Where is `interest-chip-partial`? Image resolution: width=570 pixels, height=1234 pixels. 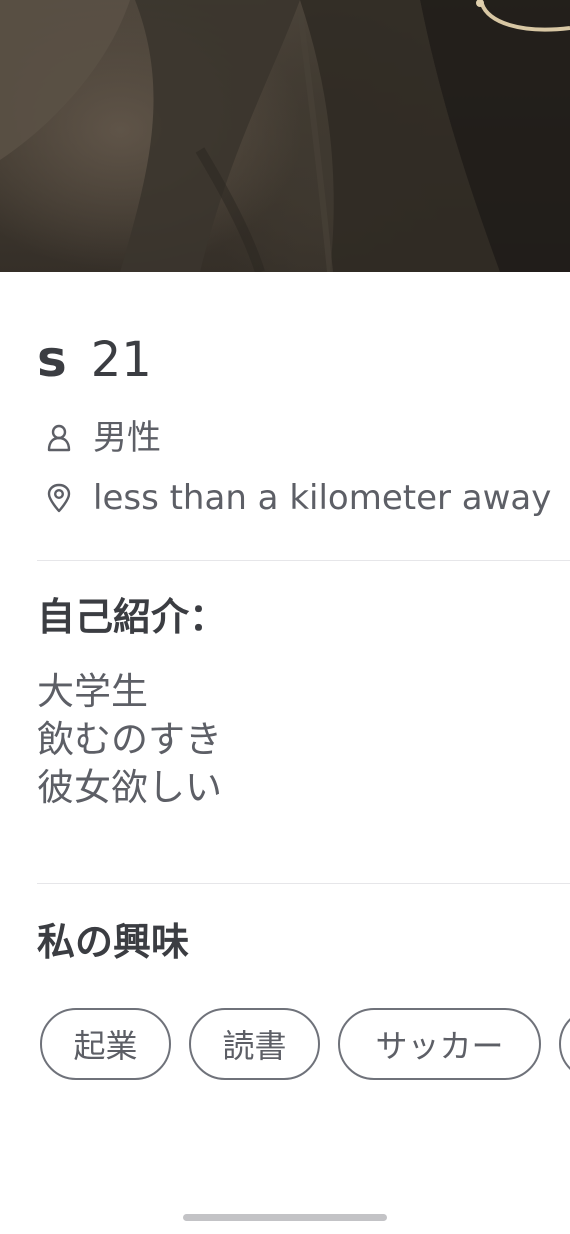 interest-chip-partial is located at coordinates (564, 1044).